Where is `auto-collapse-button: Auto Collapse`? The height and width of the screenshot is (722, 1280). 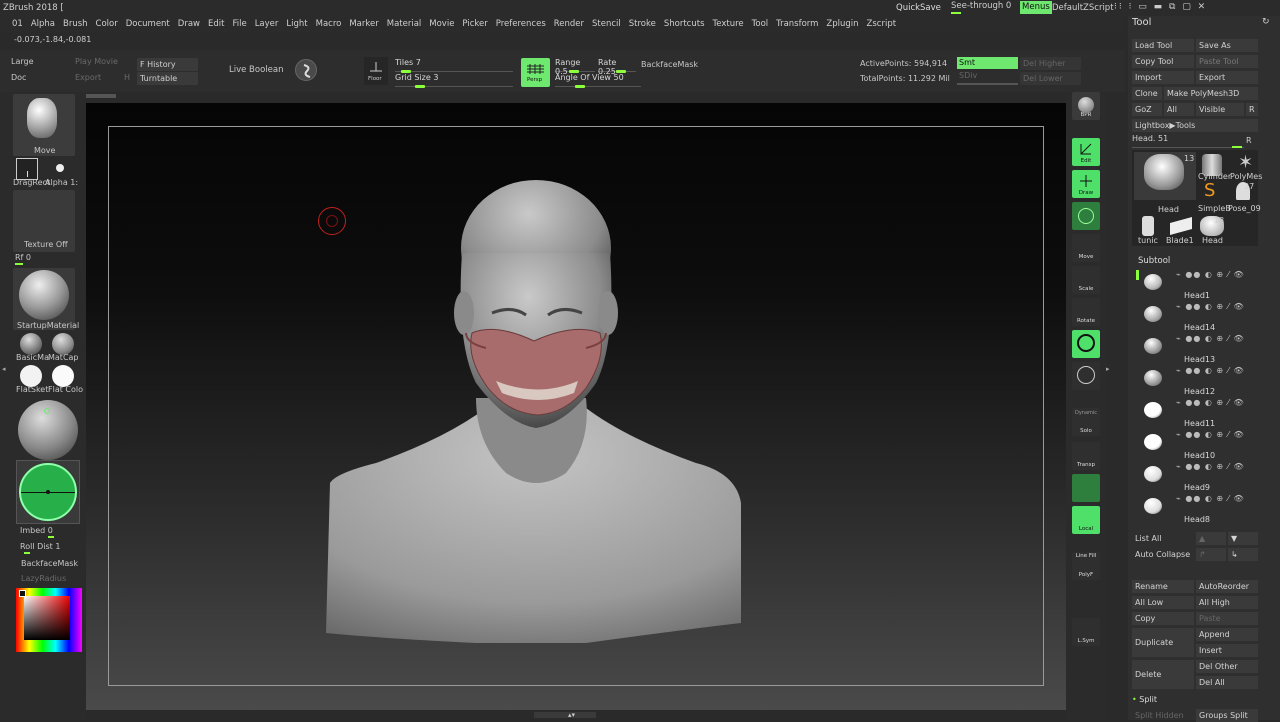
auto-collapse-button: Auto Collapse is located at coordinates (1163, 554).